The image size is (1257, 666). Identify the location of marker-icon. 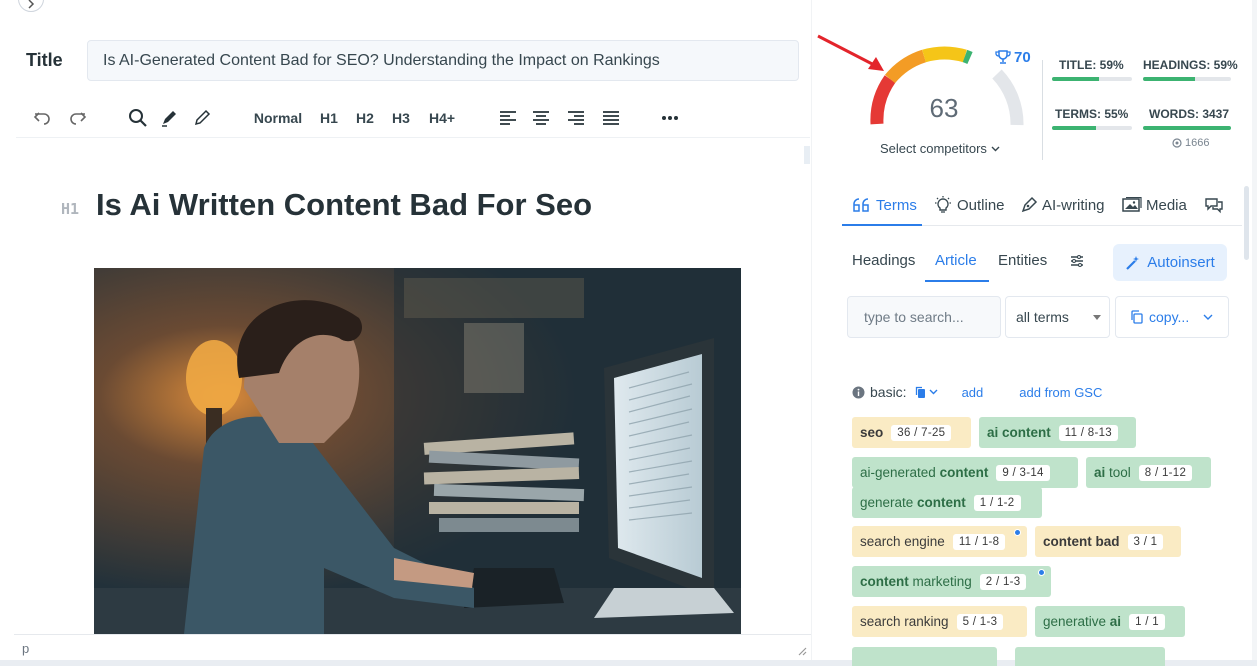
(169, 118).